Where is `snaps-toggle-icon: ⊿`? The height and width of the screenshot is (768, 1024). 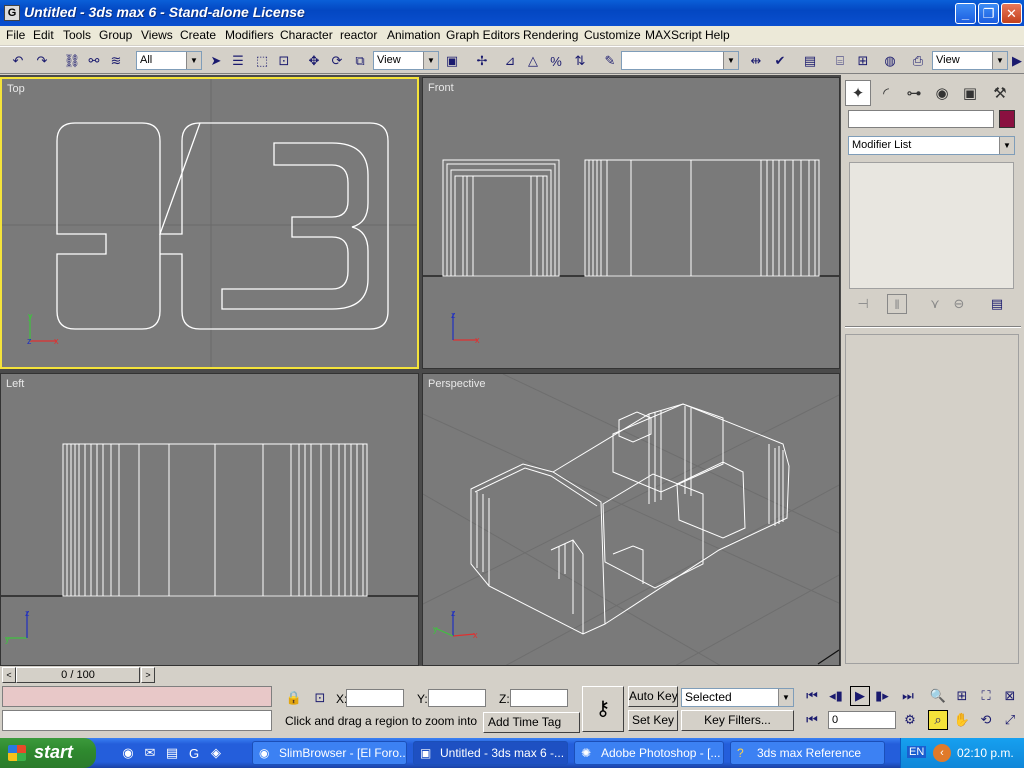
snaps-toggle-icon: ⊿ is located at coordinates (510, 61).